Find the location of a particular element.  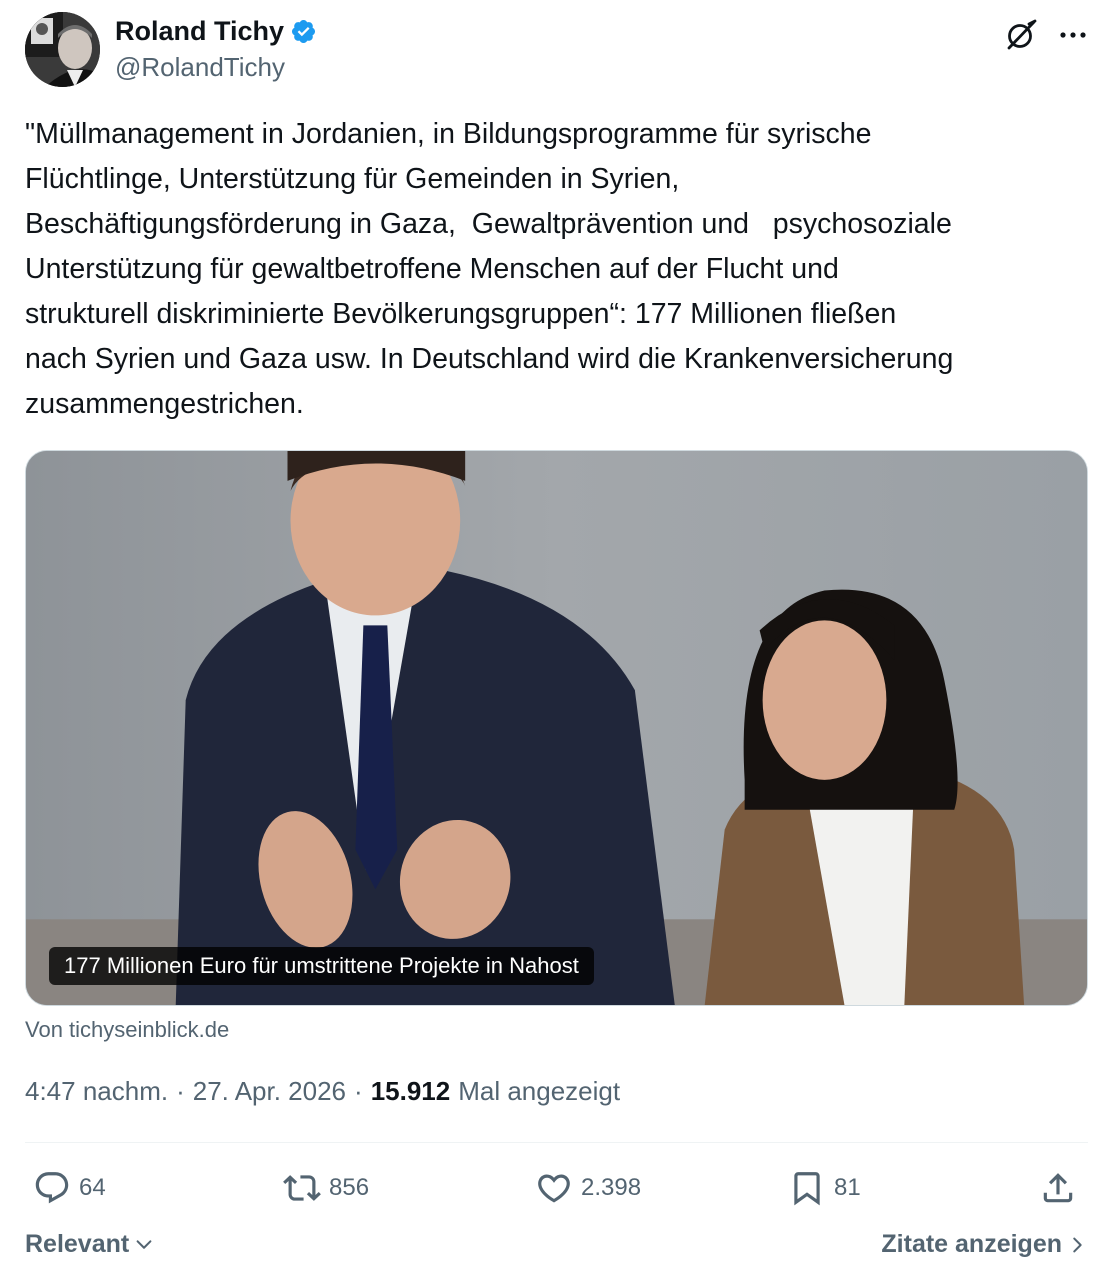

sort-dropdown: Relevant is located at coordinates (90, 1244).